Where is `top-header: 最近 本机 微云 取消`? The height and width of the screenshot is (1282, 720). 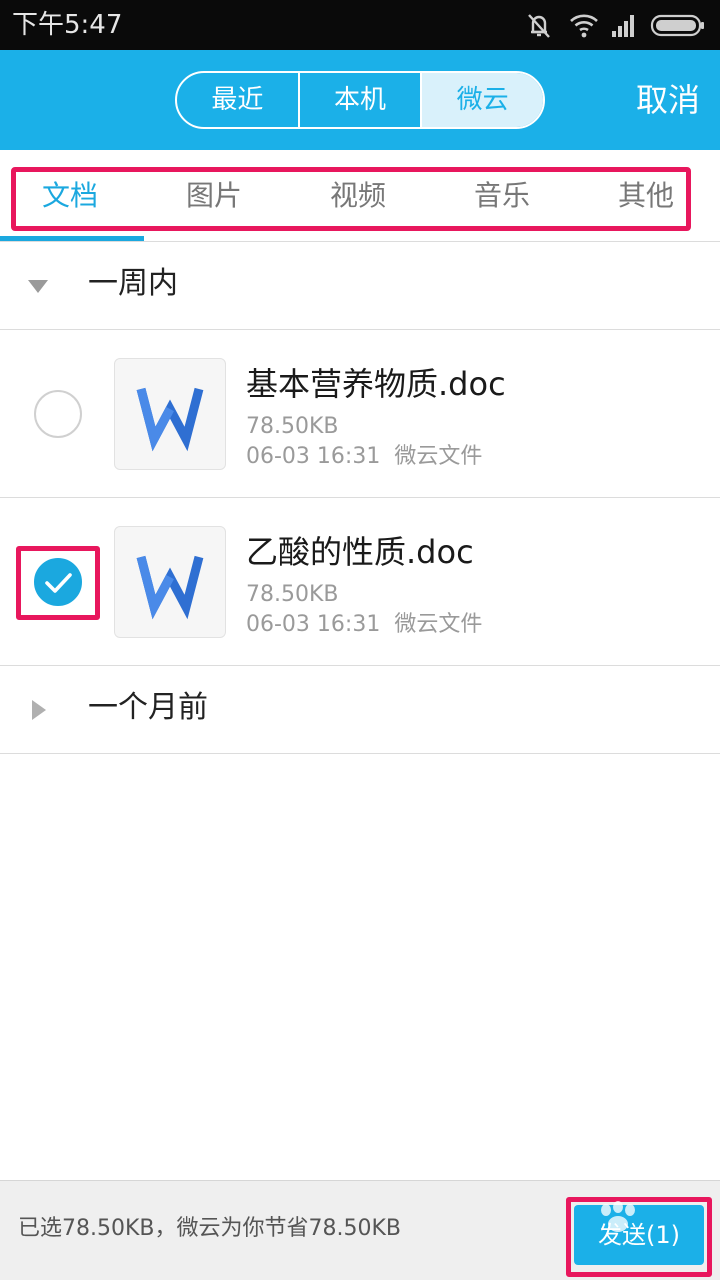 top-header: 最近 本机 微云 取消 is located at coordinates (360, 100).